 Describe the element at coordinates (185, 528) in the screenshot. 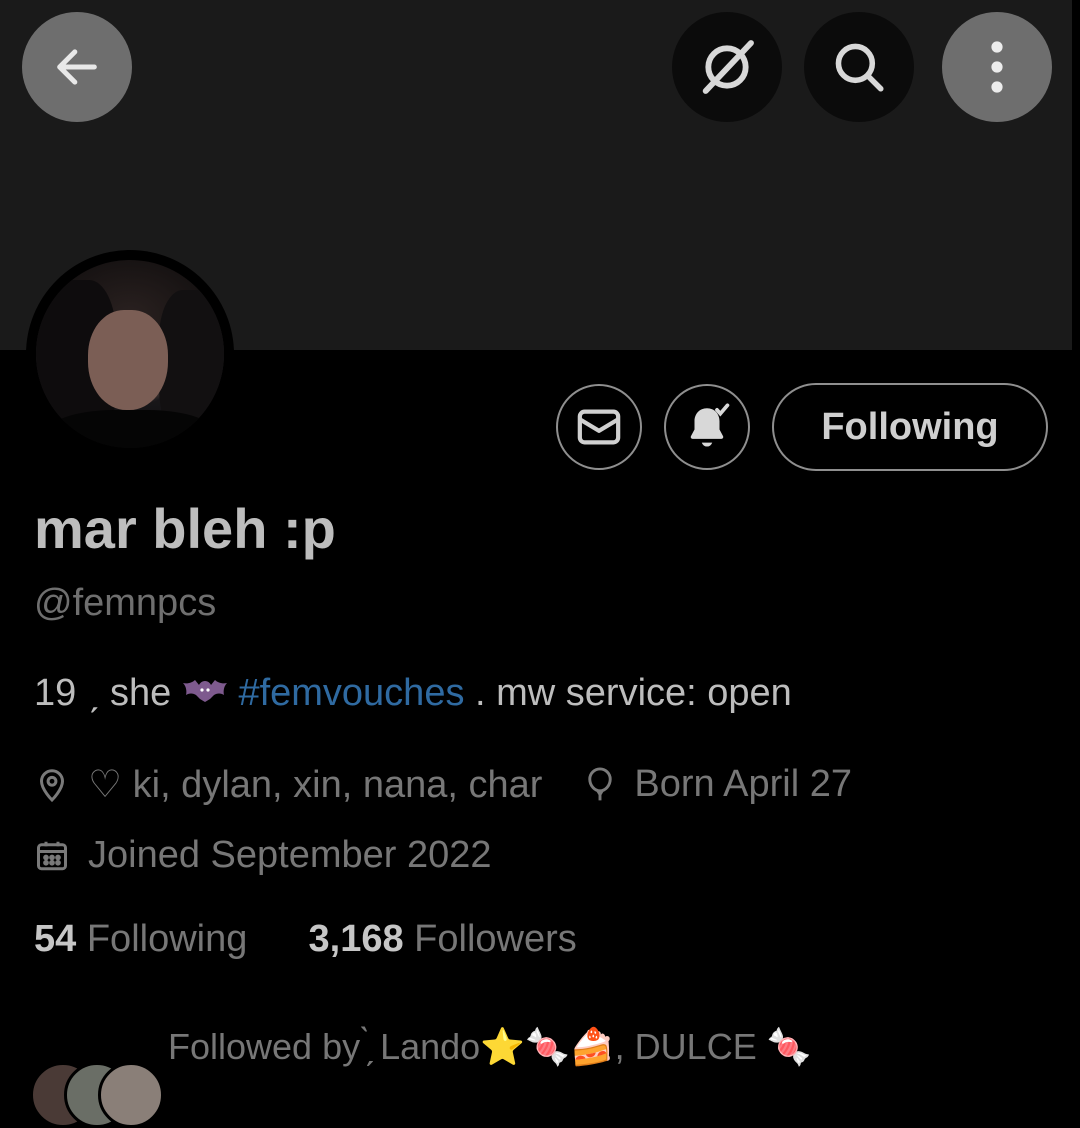

I see `display-name: mar bleh :p` at that location.